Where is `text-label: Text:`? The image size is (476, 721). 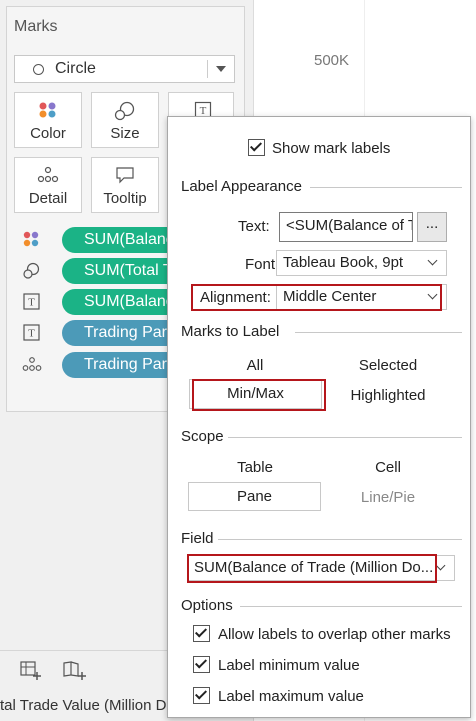
text-label: Text: is located at coordinates (254, 226).